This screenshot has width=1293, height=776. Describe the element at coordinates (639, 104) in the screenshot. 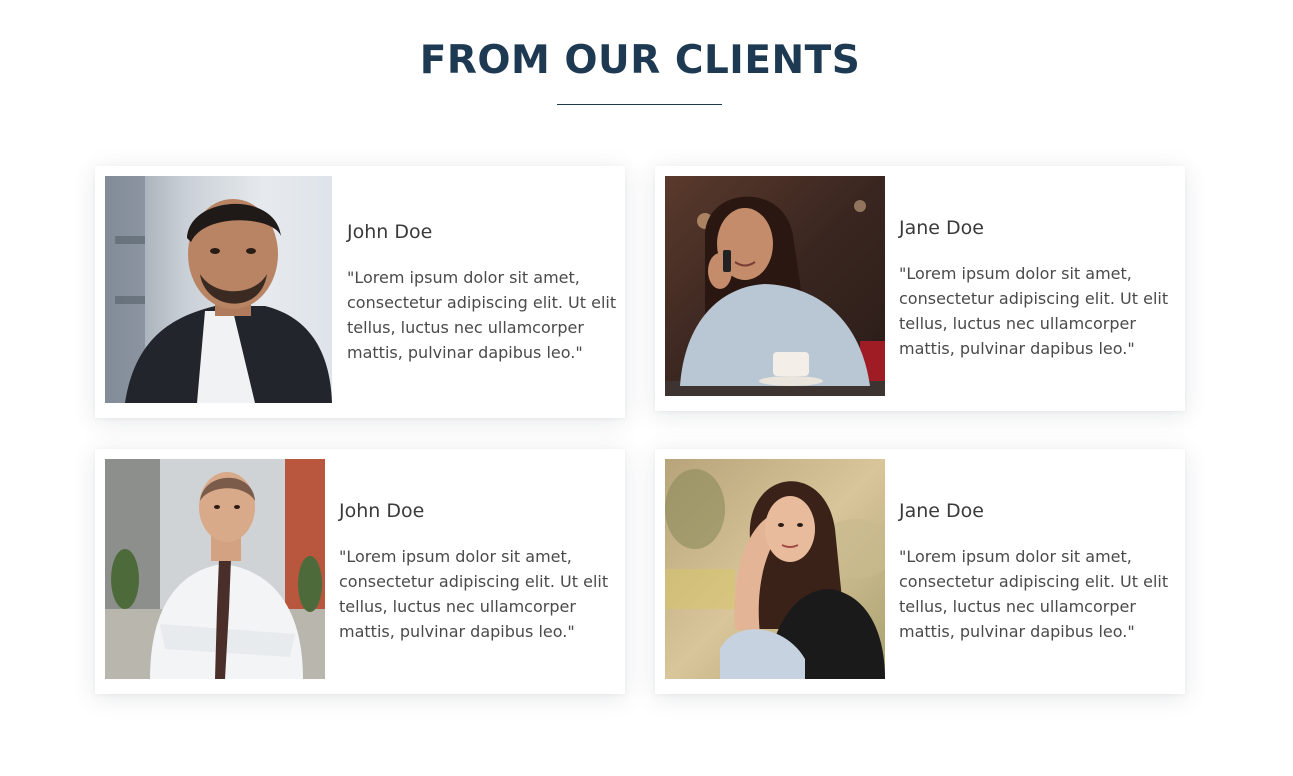

I see `title-underline` at that location.